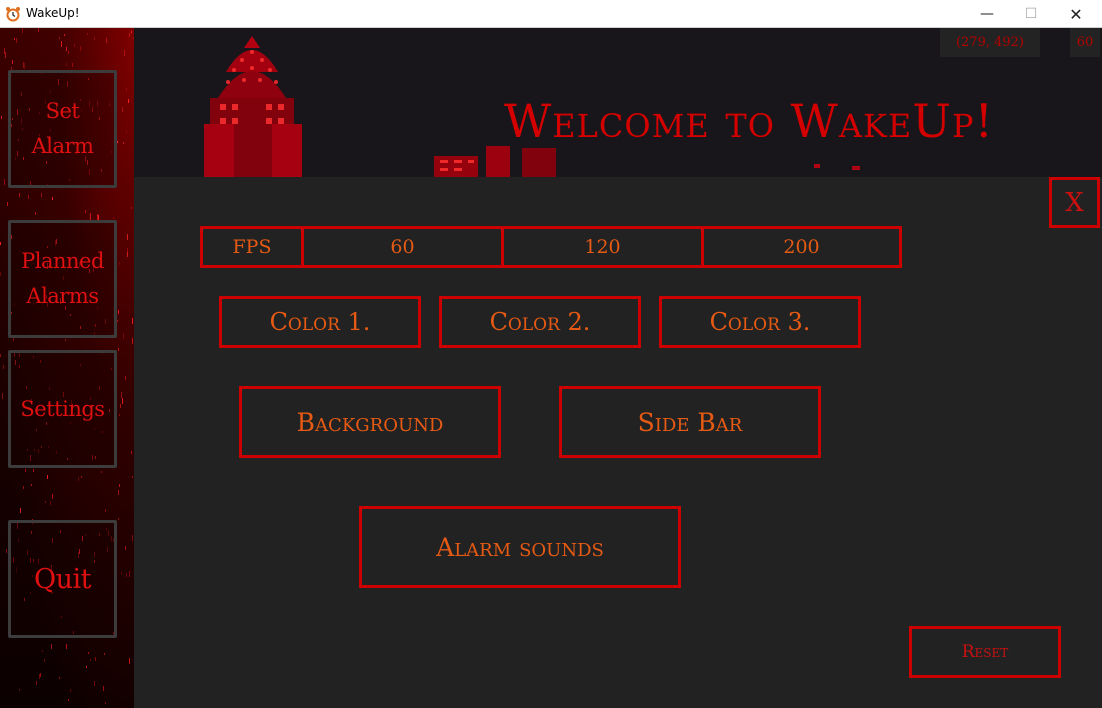 This screenshot has height=708, width=1102. What do you see at coordinates (401, 247) in the screenshot?
I see `fps-option-60: 60` at bounding box center [401, 247].